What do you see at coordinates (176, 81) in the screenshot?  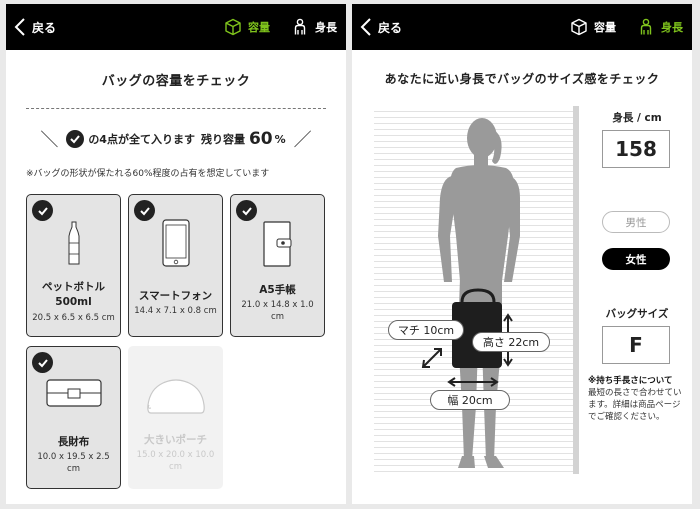 I see `page-title: バッグの容量をチェック` at bounding box center [176, 81].